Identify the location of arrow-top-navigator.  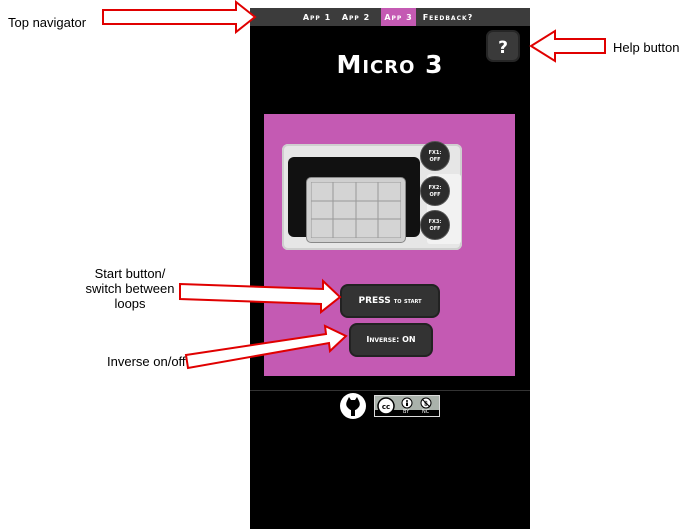
(179, 17).